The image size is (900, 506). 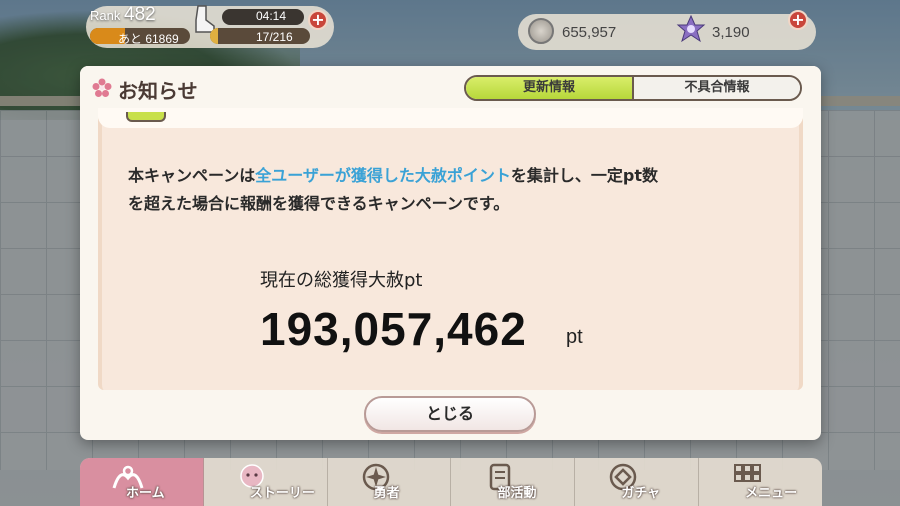 What do you see at coordinates (271, 16) in the screenshot?
I see `stamina-timer: 04:14` at bounding box center [271, 16].